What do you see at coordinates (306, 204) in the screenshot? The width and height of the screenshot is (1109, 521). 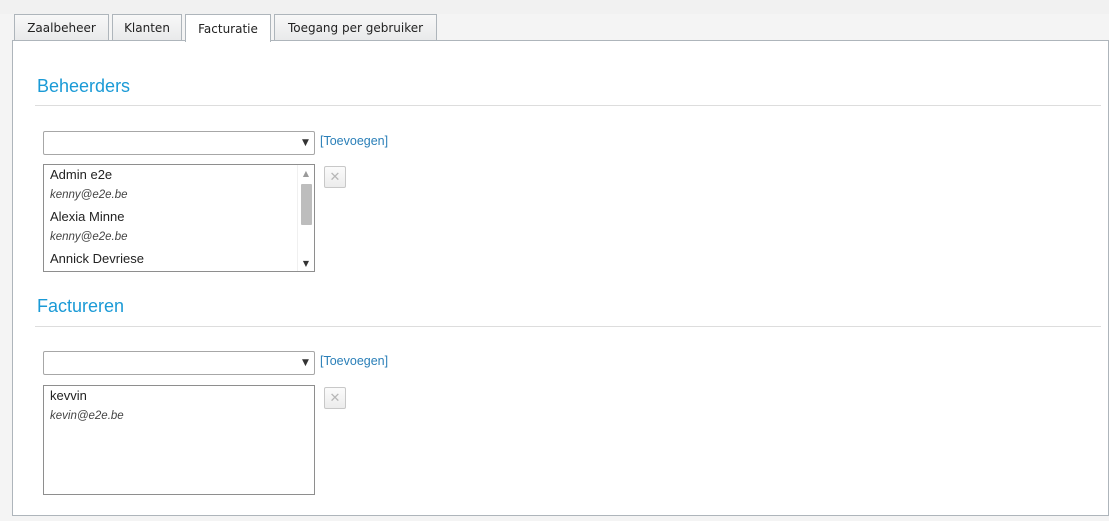 I see `scrollbar-thumb` at bounding box center [306, 204].